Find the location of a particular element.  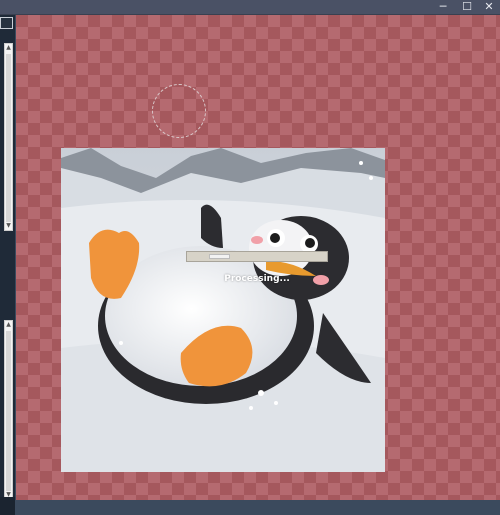

scroll-down-icon: ▼ is located at coordinates (8, 226).